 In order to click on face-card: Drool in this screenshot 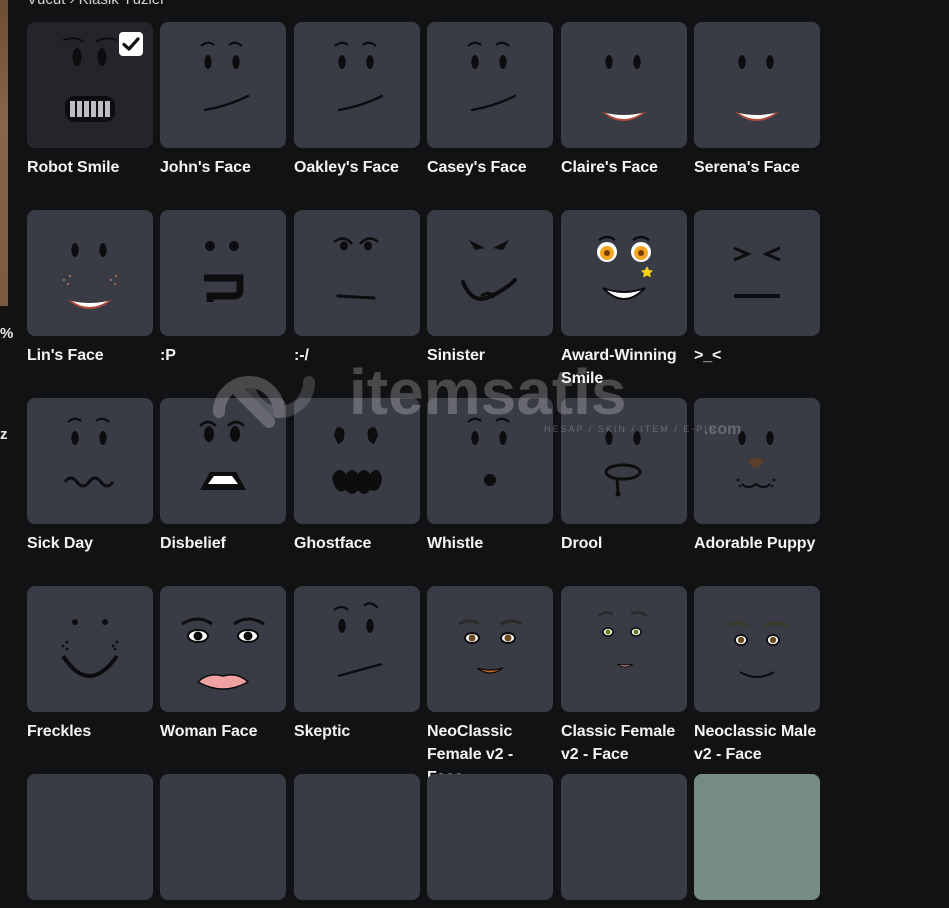, I will do `click(624, 476)`.